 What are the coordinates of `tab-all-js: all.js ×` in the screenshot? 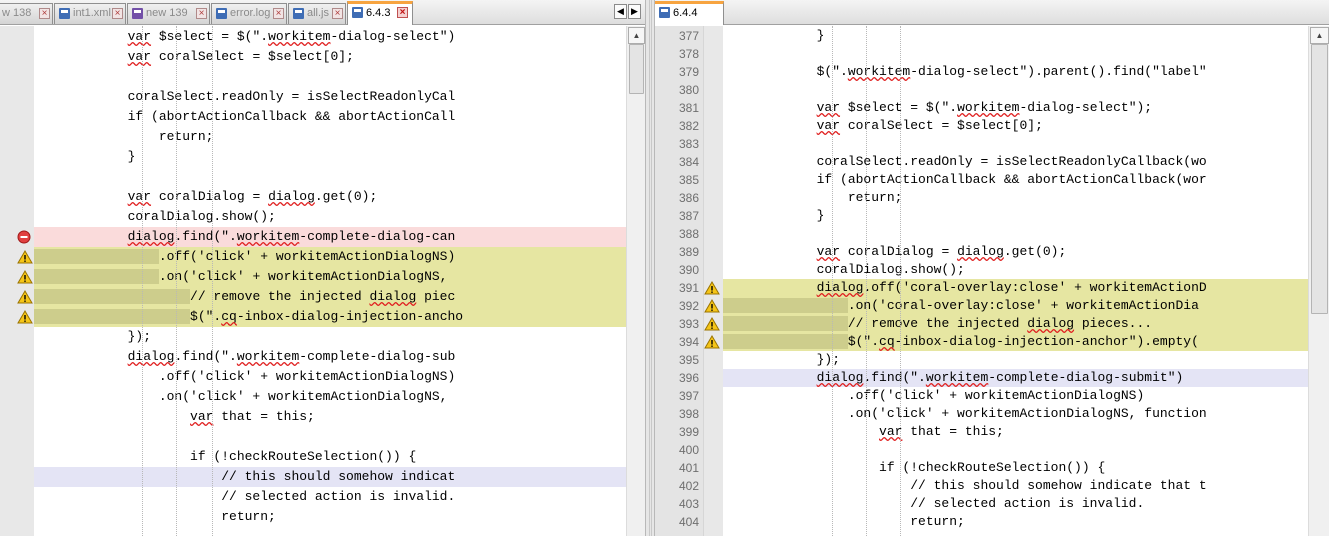 It's located at (317, 13).